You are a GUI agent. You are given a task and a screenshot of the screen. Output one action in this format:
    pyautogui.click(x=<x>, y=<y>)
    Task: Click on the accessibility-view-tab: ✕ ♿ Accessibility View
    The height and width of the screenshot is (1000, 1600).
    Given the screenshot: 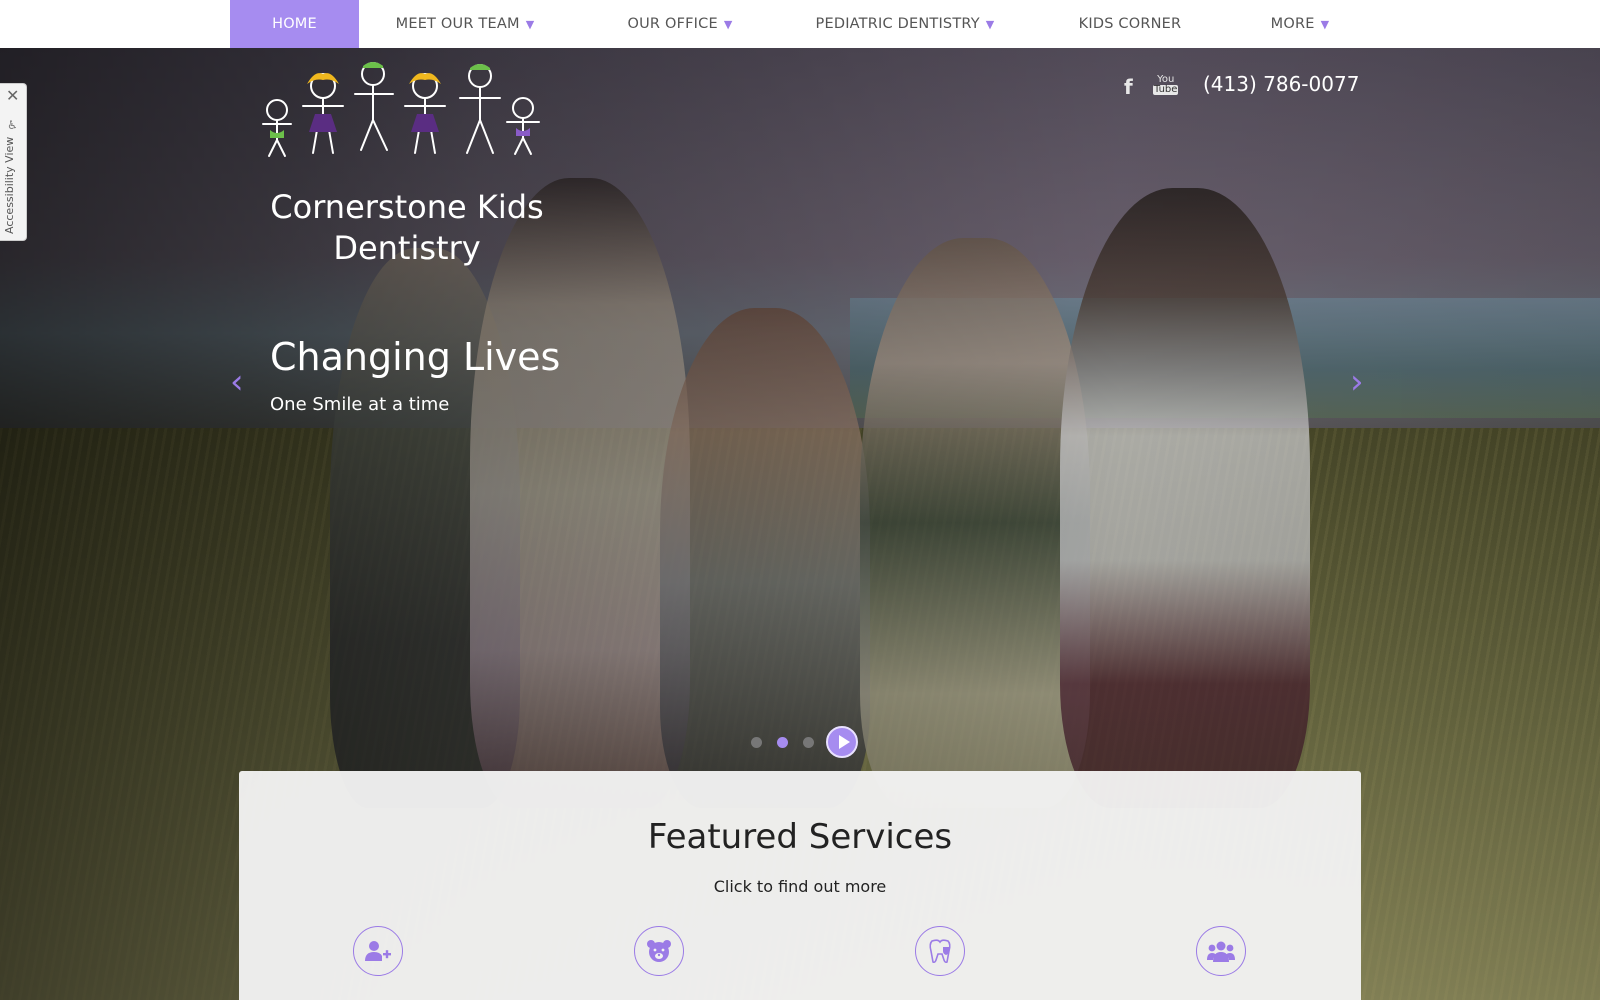 What is the action you would take?
    pyautogui.click(x=13, y=162)
    